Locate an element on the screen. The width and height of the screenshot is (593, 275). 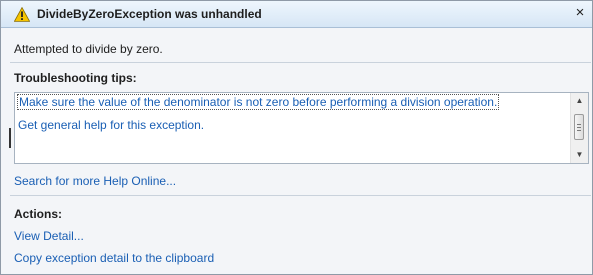
copy-exception-detail-link: Copy exception detail to the clipboard is located at coordinates (114, 258).